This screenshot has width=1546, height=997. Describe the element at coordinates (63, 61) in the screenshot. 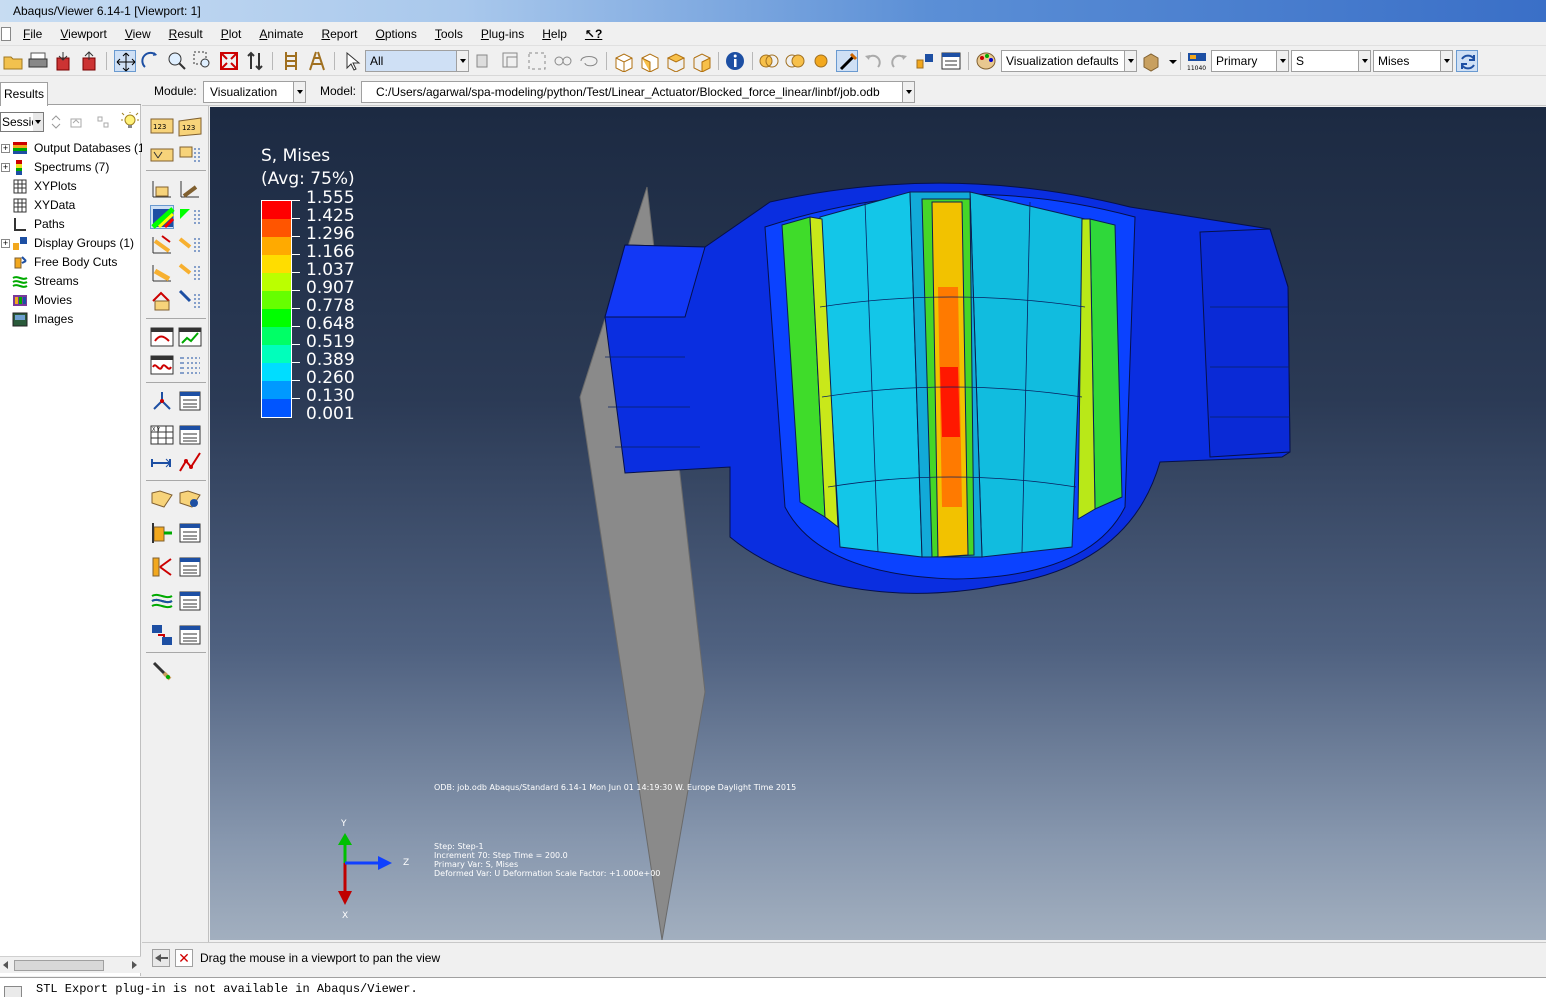

I see `import-odb-icon` at that location.